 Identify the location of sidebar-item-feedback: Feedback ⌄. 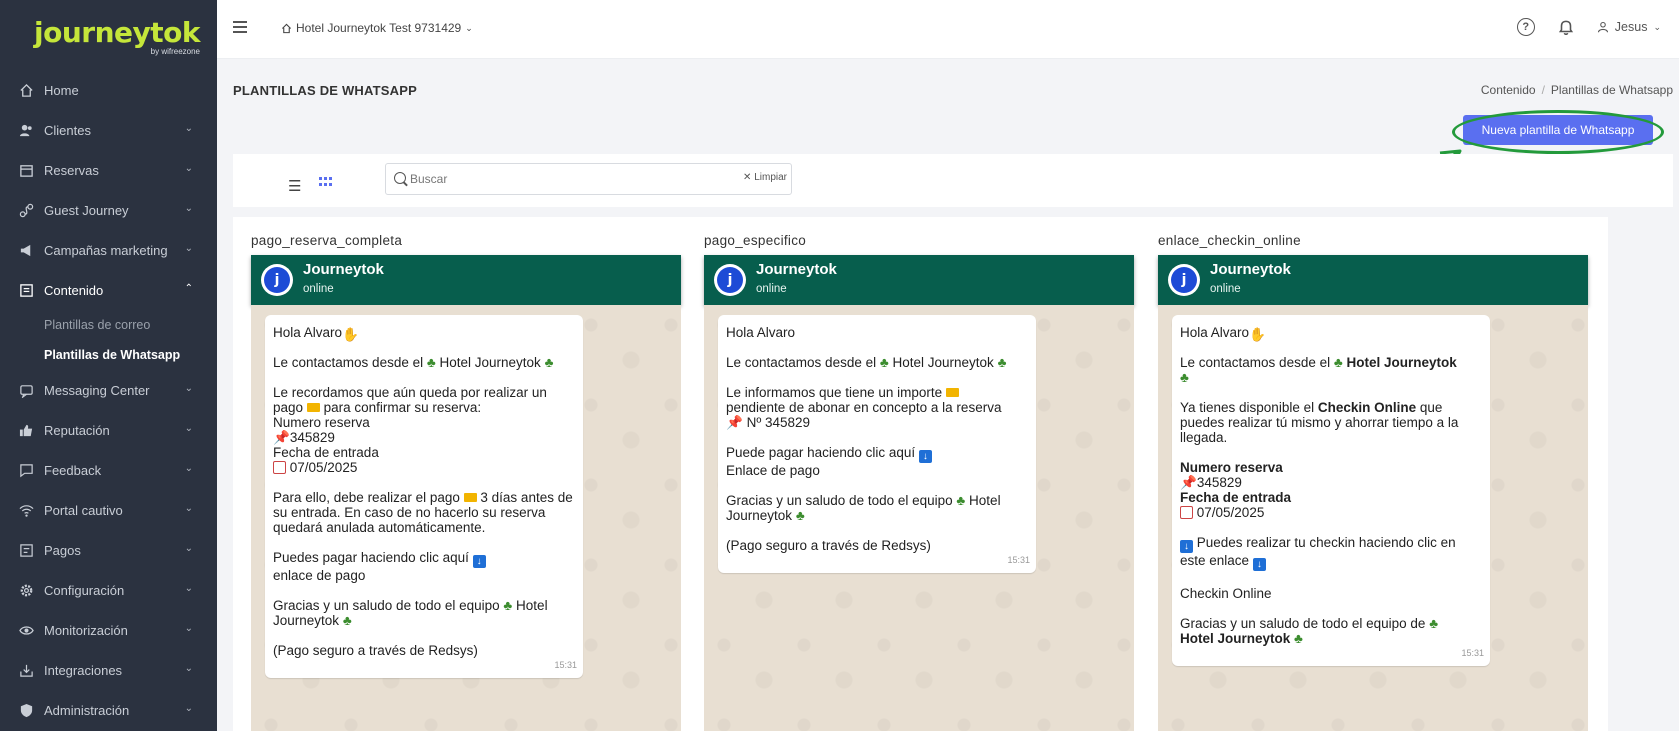
(108, 470).